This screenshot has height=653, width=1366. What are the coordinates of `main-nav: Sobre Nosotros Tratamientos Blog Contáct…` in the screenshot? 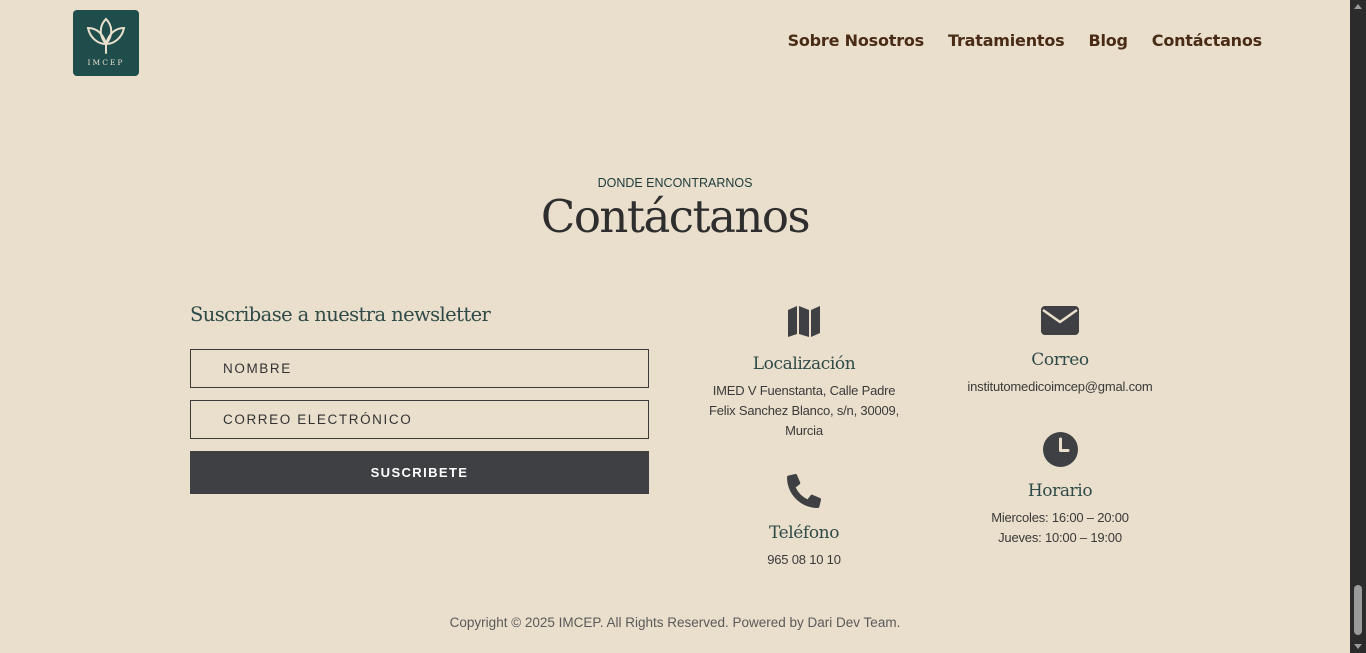 It's located at (1025, 40).